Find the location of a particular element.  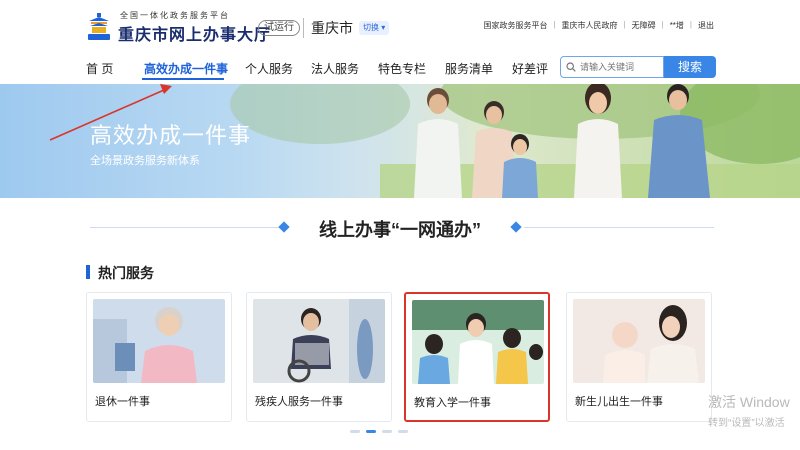

activation-watermark: 激活 Window 转到“设置”以激活 is located at coordinates (749, 410).